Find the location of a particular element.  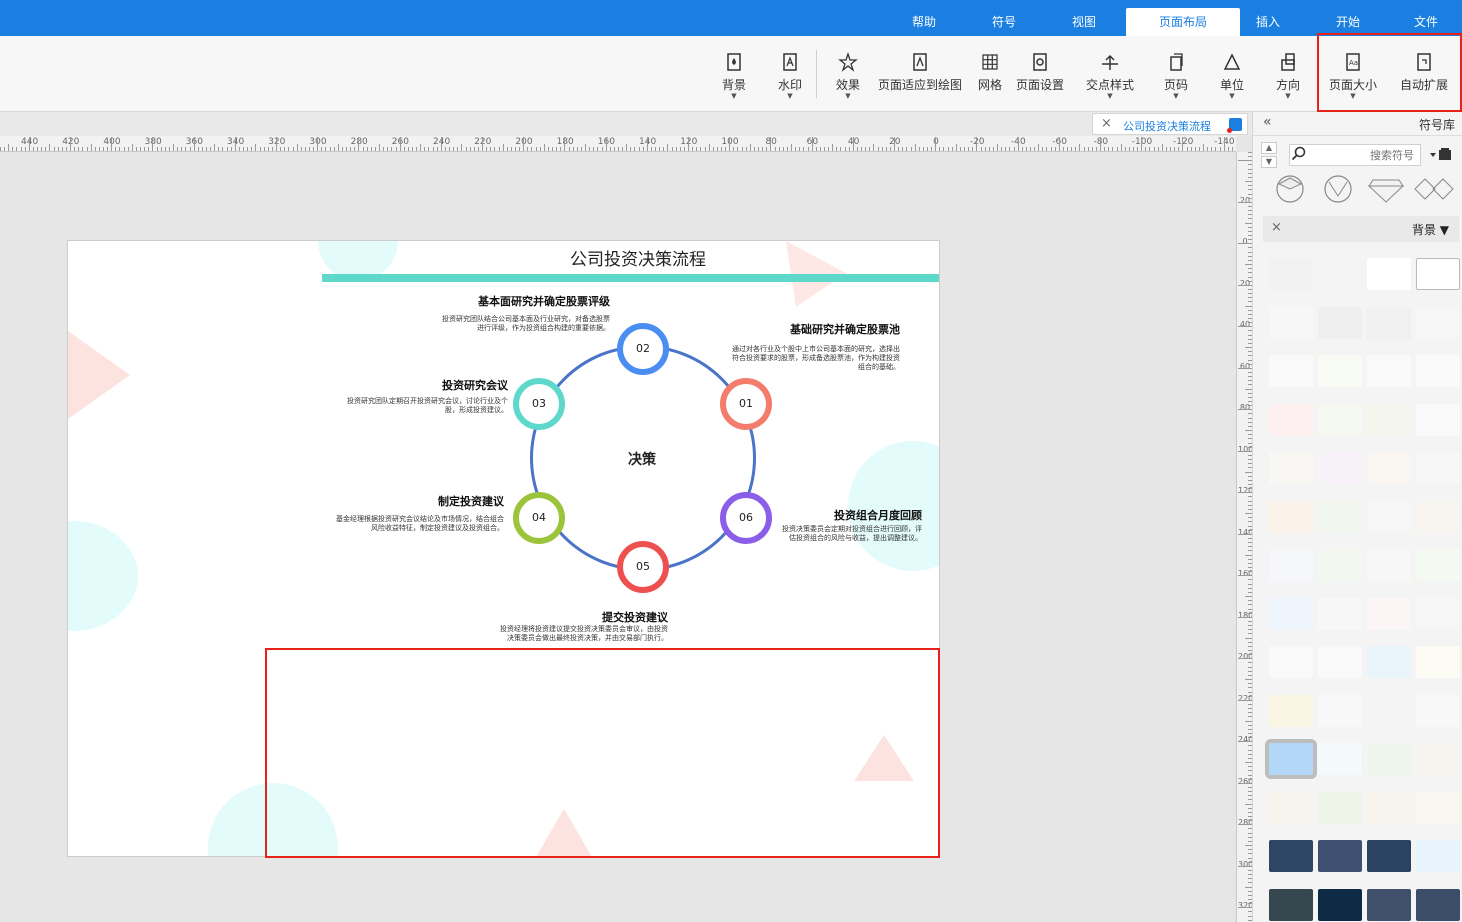

search-icon is located at coordinates (1299, 154).